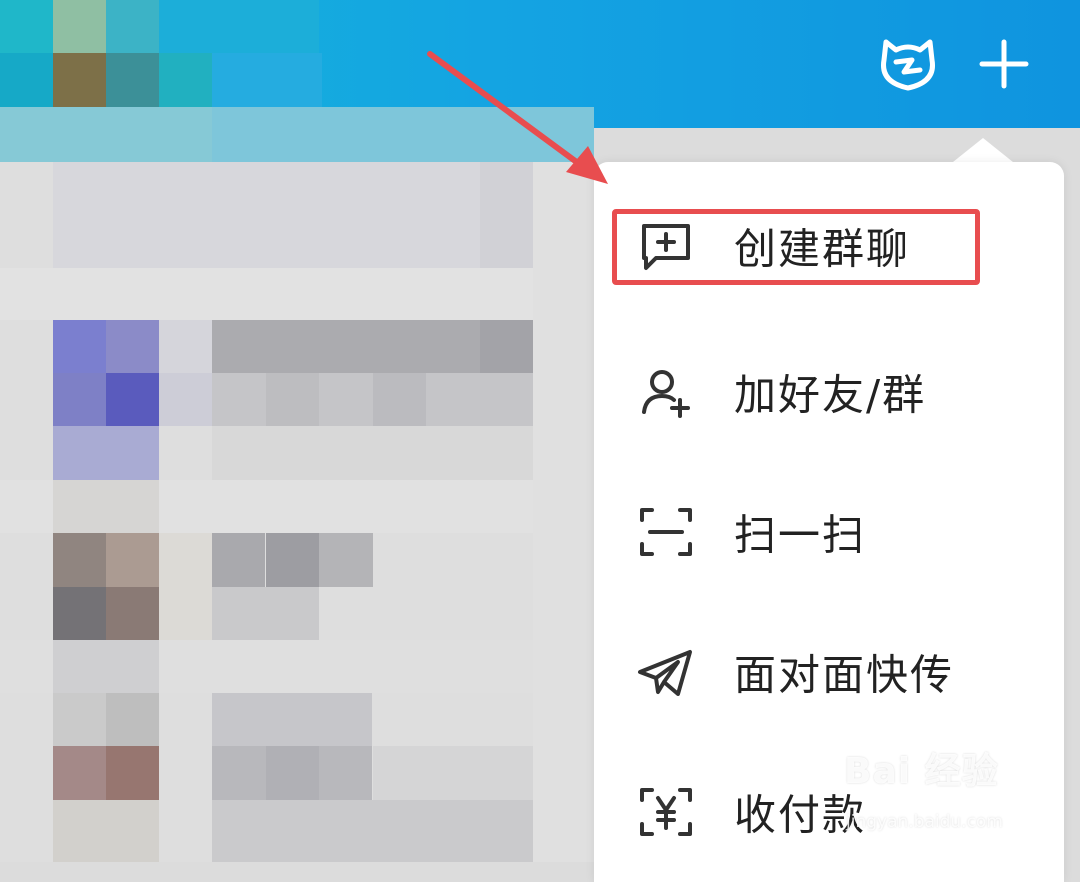 This screenshot has height=882, width=1080. I want to click on cat-face-icon, so click(908, 63).